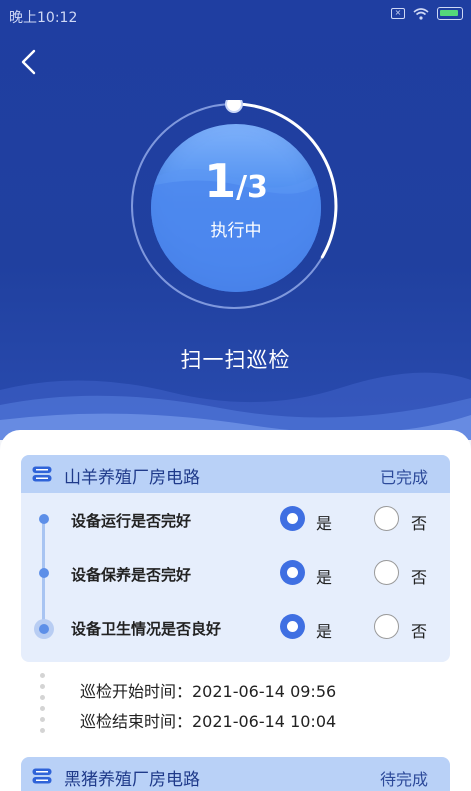 Image resolution: width=471 pixels, height=791 pixels. What do you see at coordinates (450, 13) in the screenshot?
I see `battery-icon` at bounding box center [450, 13].